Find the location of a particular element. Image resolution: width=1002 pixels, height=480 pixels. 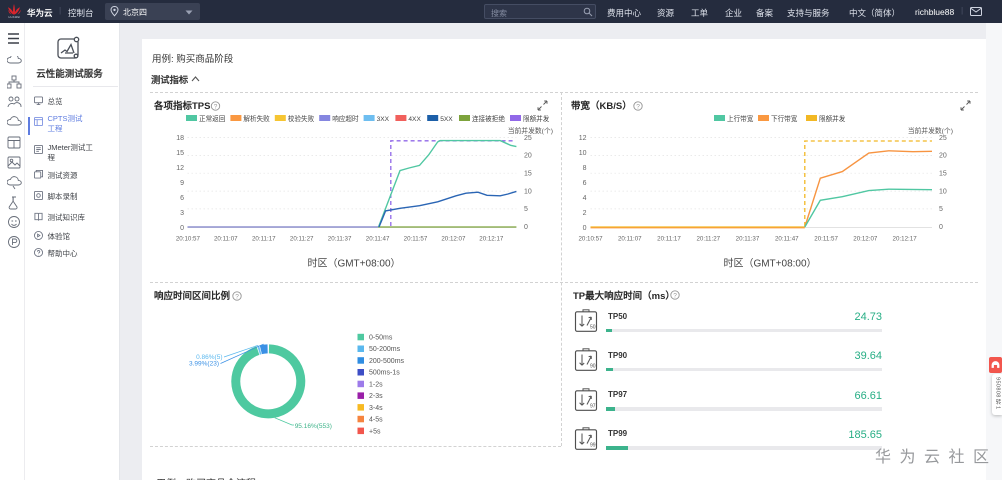

svg-text: 响应超时 is located at coordinates (345, 118).